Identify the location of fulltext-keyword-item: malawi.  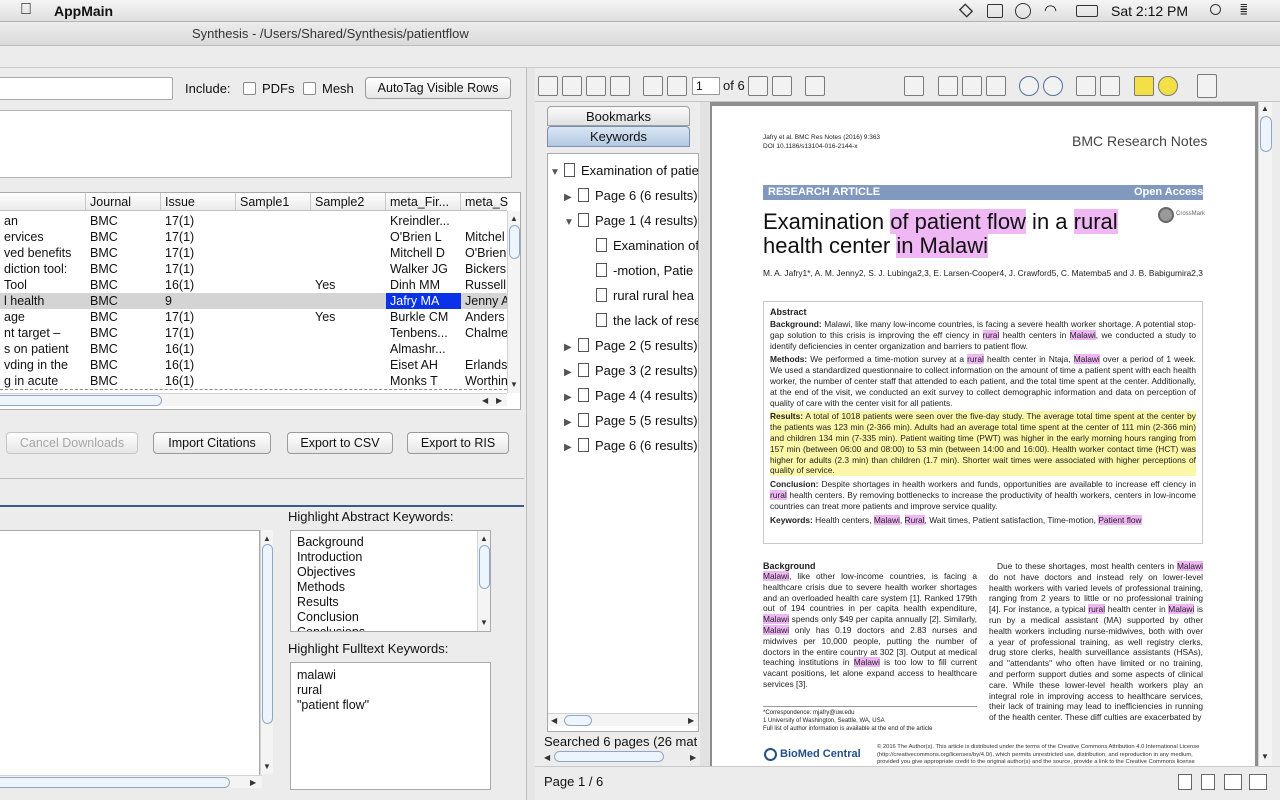
(393, 675).